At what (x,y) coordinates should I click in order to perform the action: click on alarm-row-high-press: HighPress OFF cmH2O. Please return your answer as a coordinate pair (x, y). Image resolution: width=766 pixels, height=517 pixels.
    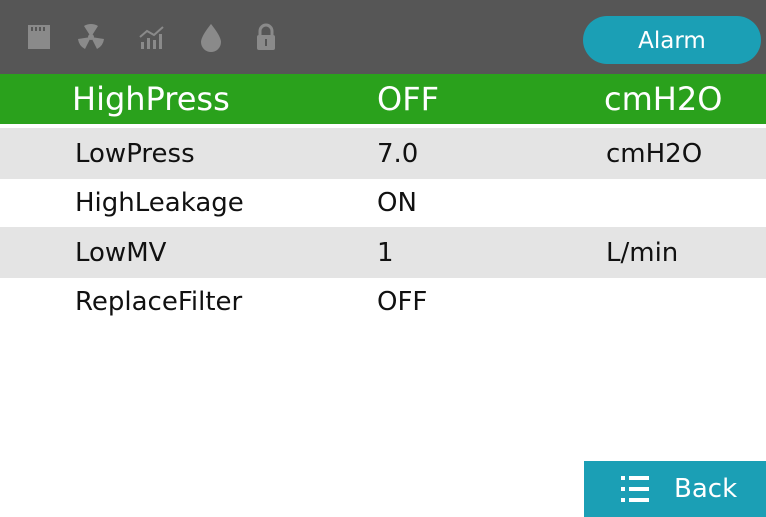
    Looking at the image, I should click on (383, 99).